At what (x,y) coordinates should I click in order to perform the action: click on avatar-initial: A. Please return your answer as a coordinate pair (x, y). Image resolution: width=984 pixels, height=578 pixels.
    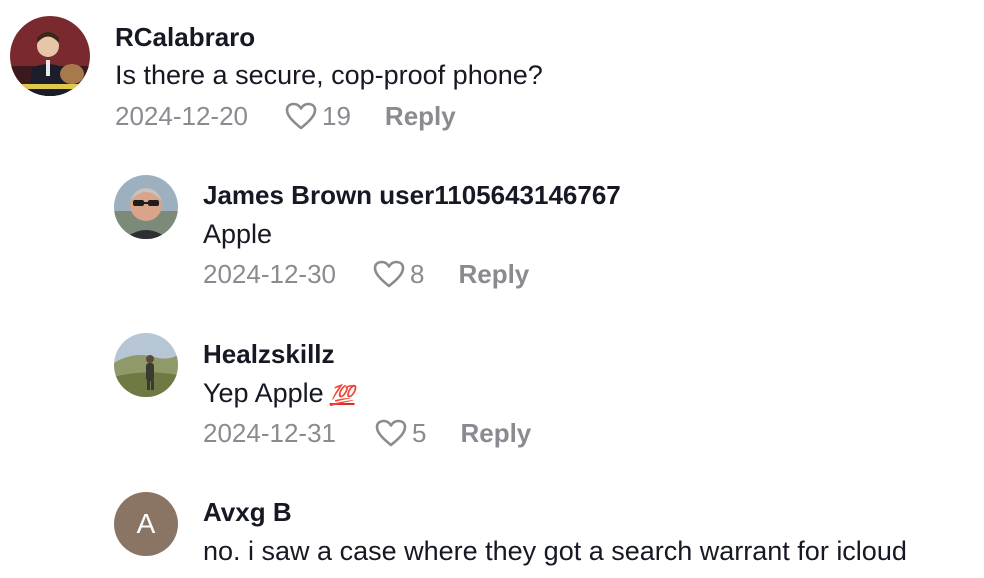
    Looking at the image, I should click on (146, 523).